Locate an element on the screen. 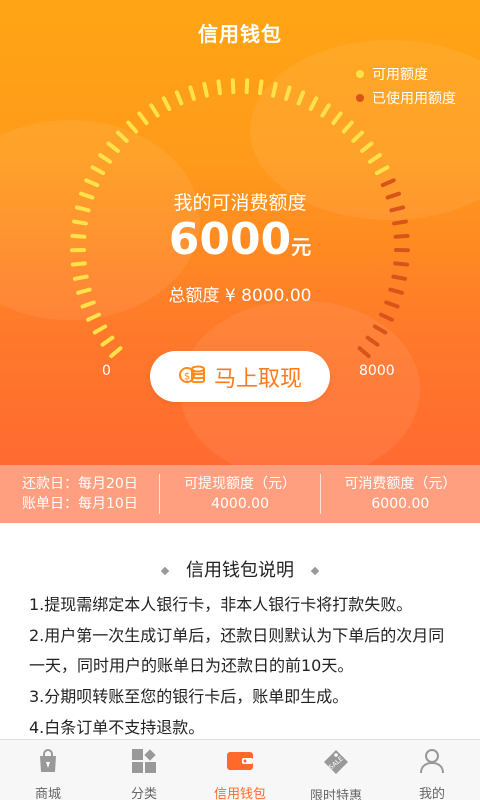  withdraw-button: $ 马上取现 is located at coordinates (240, 376).